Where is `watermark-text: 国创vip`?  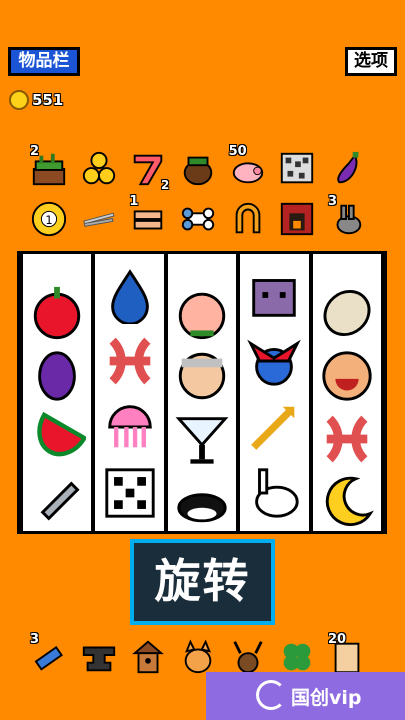 watermark-text: 国创vip is located at coordinates (326, 697).